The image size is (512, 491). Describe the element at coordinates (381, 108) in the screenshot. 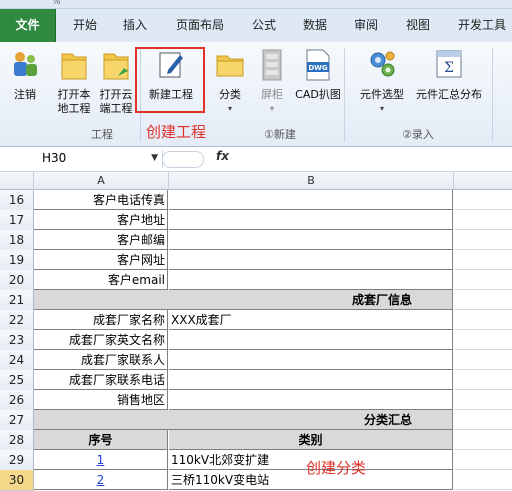

I see `component-select-dropdown-icon: ▾` at that location.